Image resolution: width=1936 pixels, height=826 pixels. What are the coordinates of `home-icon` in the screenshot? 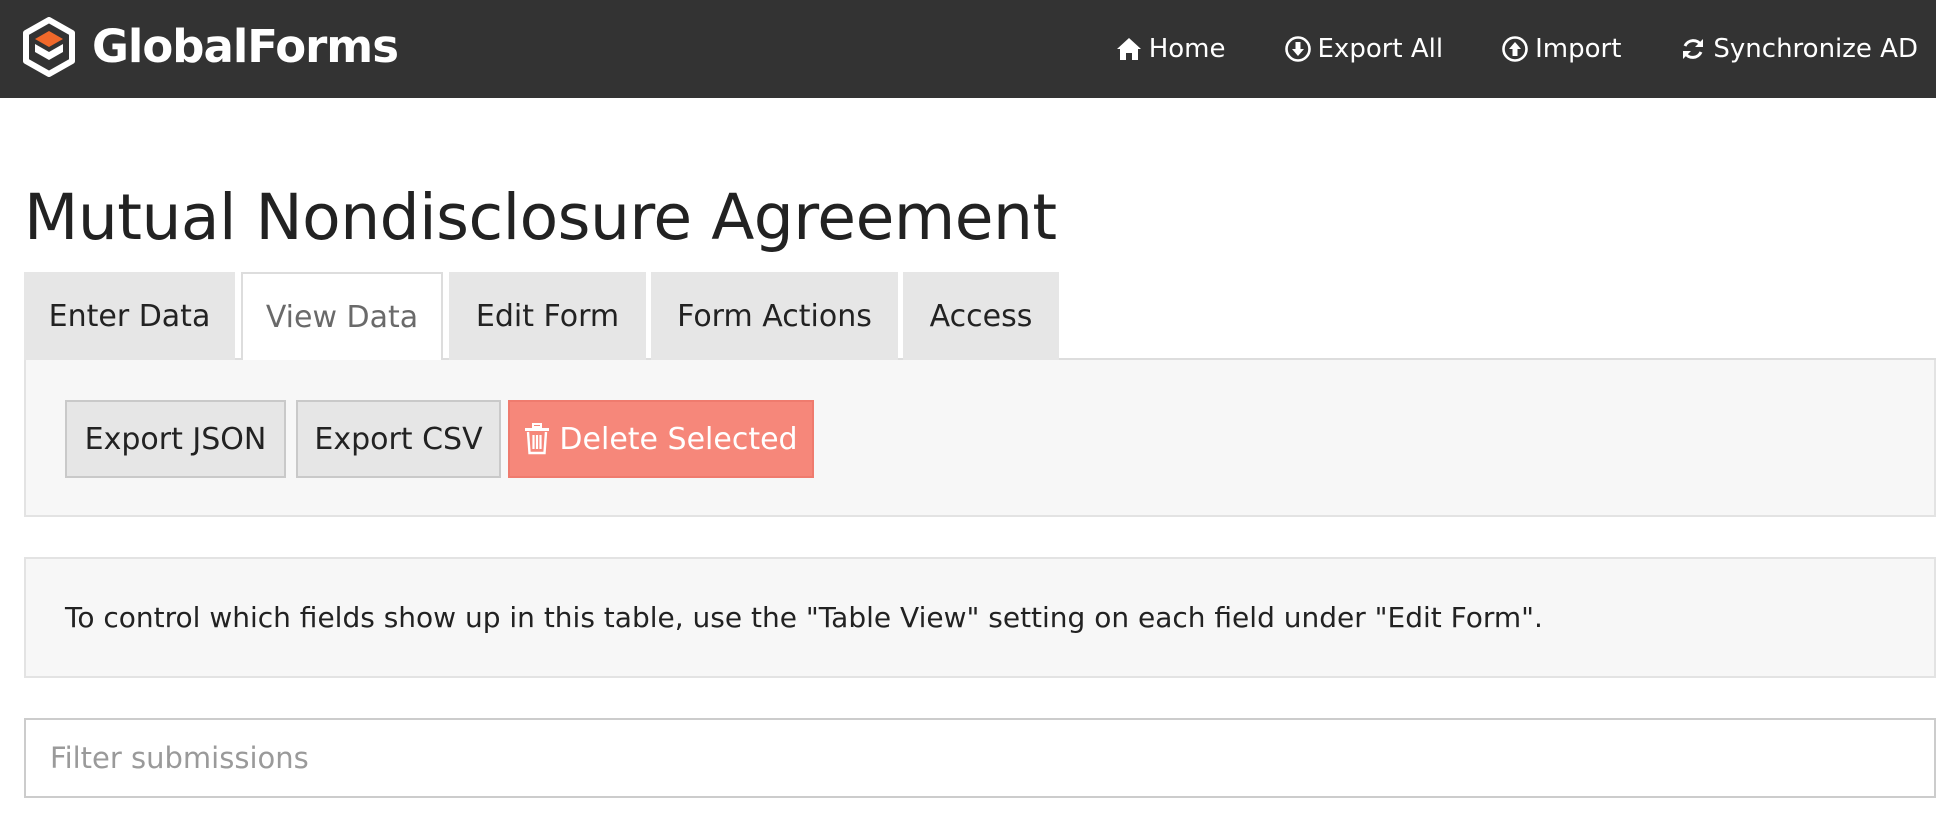 It's located at (1128, 49).